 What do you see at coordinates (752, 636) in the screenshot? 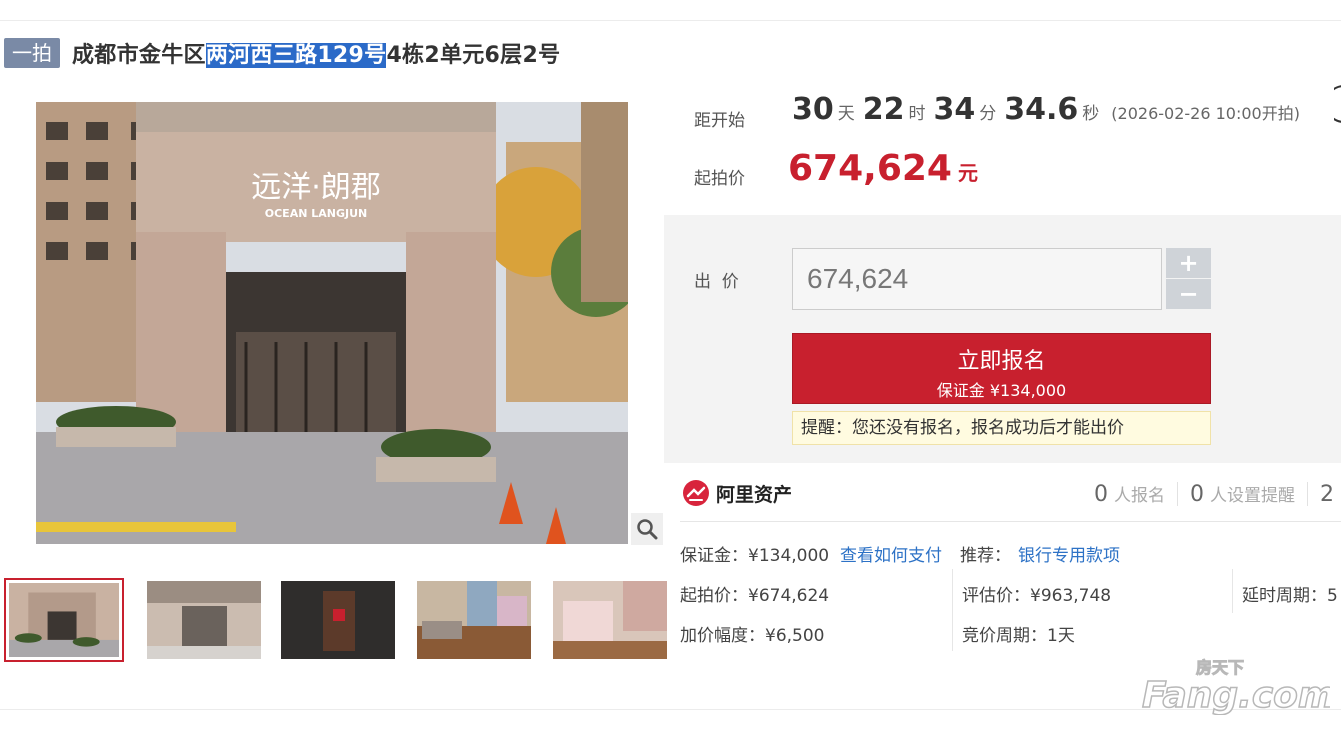
I see `increment-detail: 加价幅度：¥6,500` at bounding box center [752, 636].